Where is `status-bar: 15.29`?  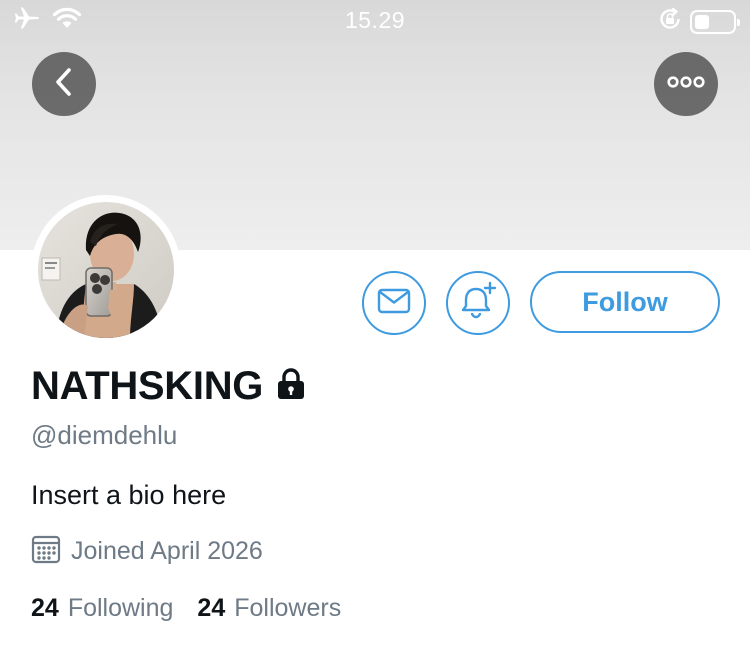 status-bar: 15.29 is located at coordinates (375, 20).